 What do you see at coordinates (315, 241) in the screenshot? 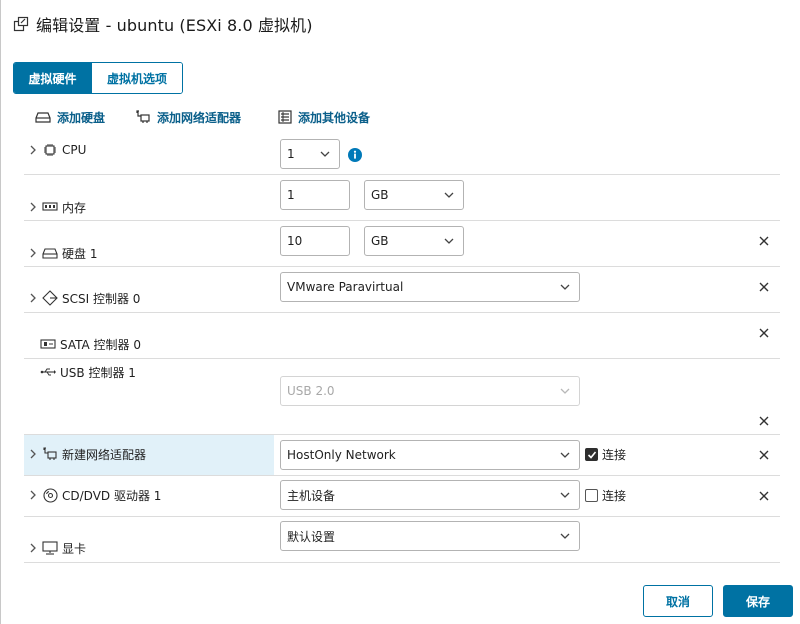
I see `disk-size-input: 10` at bounding box center [315, 241].